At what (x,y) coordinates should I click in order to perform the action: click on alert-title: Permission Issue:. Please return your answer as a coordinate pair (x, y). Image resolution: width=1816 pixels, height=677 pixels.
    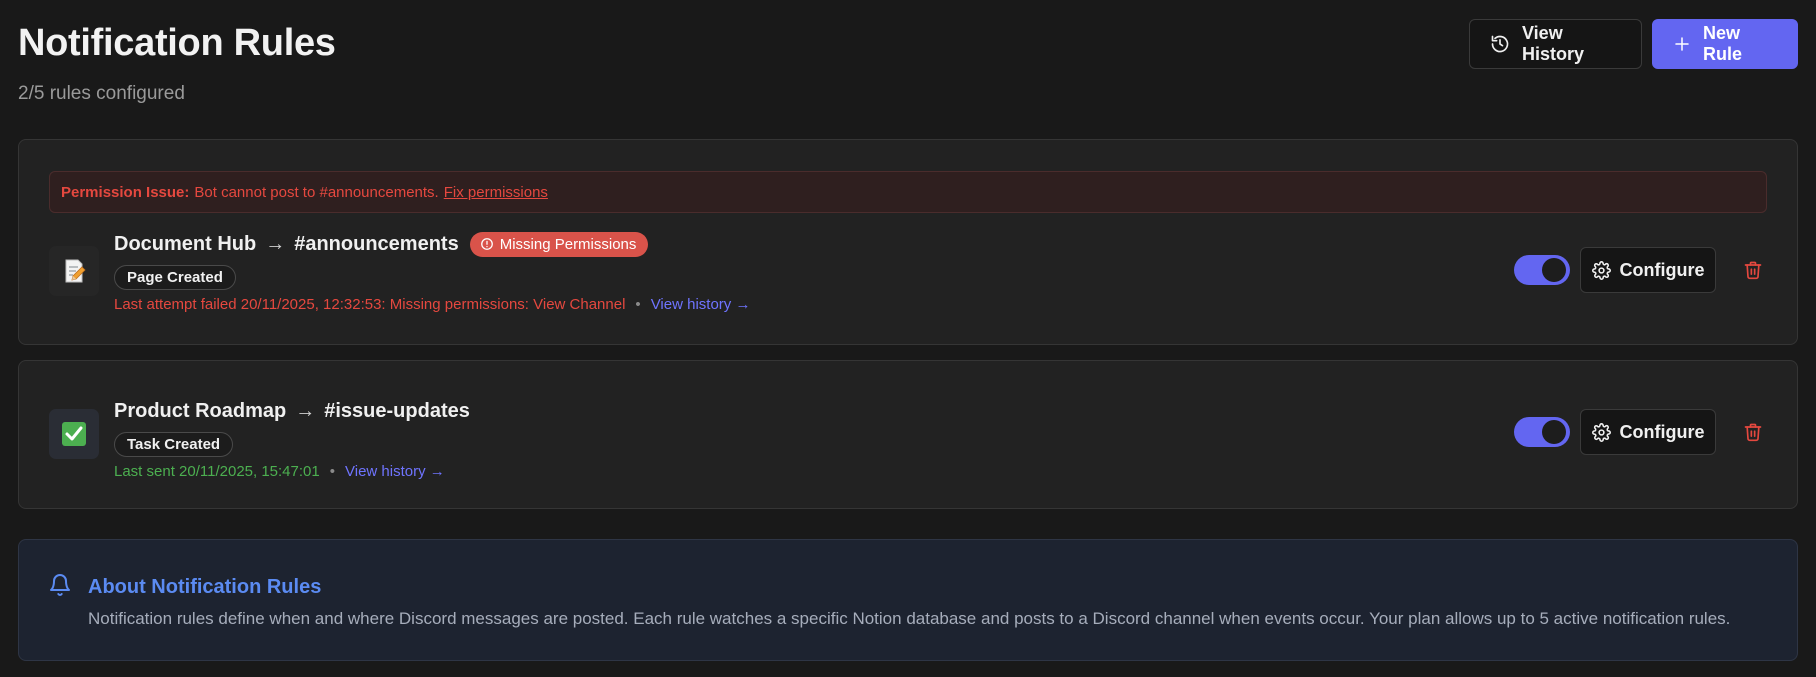
    Looking at the image, I should click on (125, 192).